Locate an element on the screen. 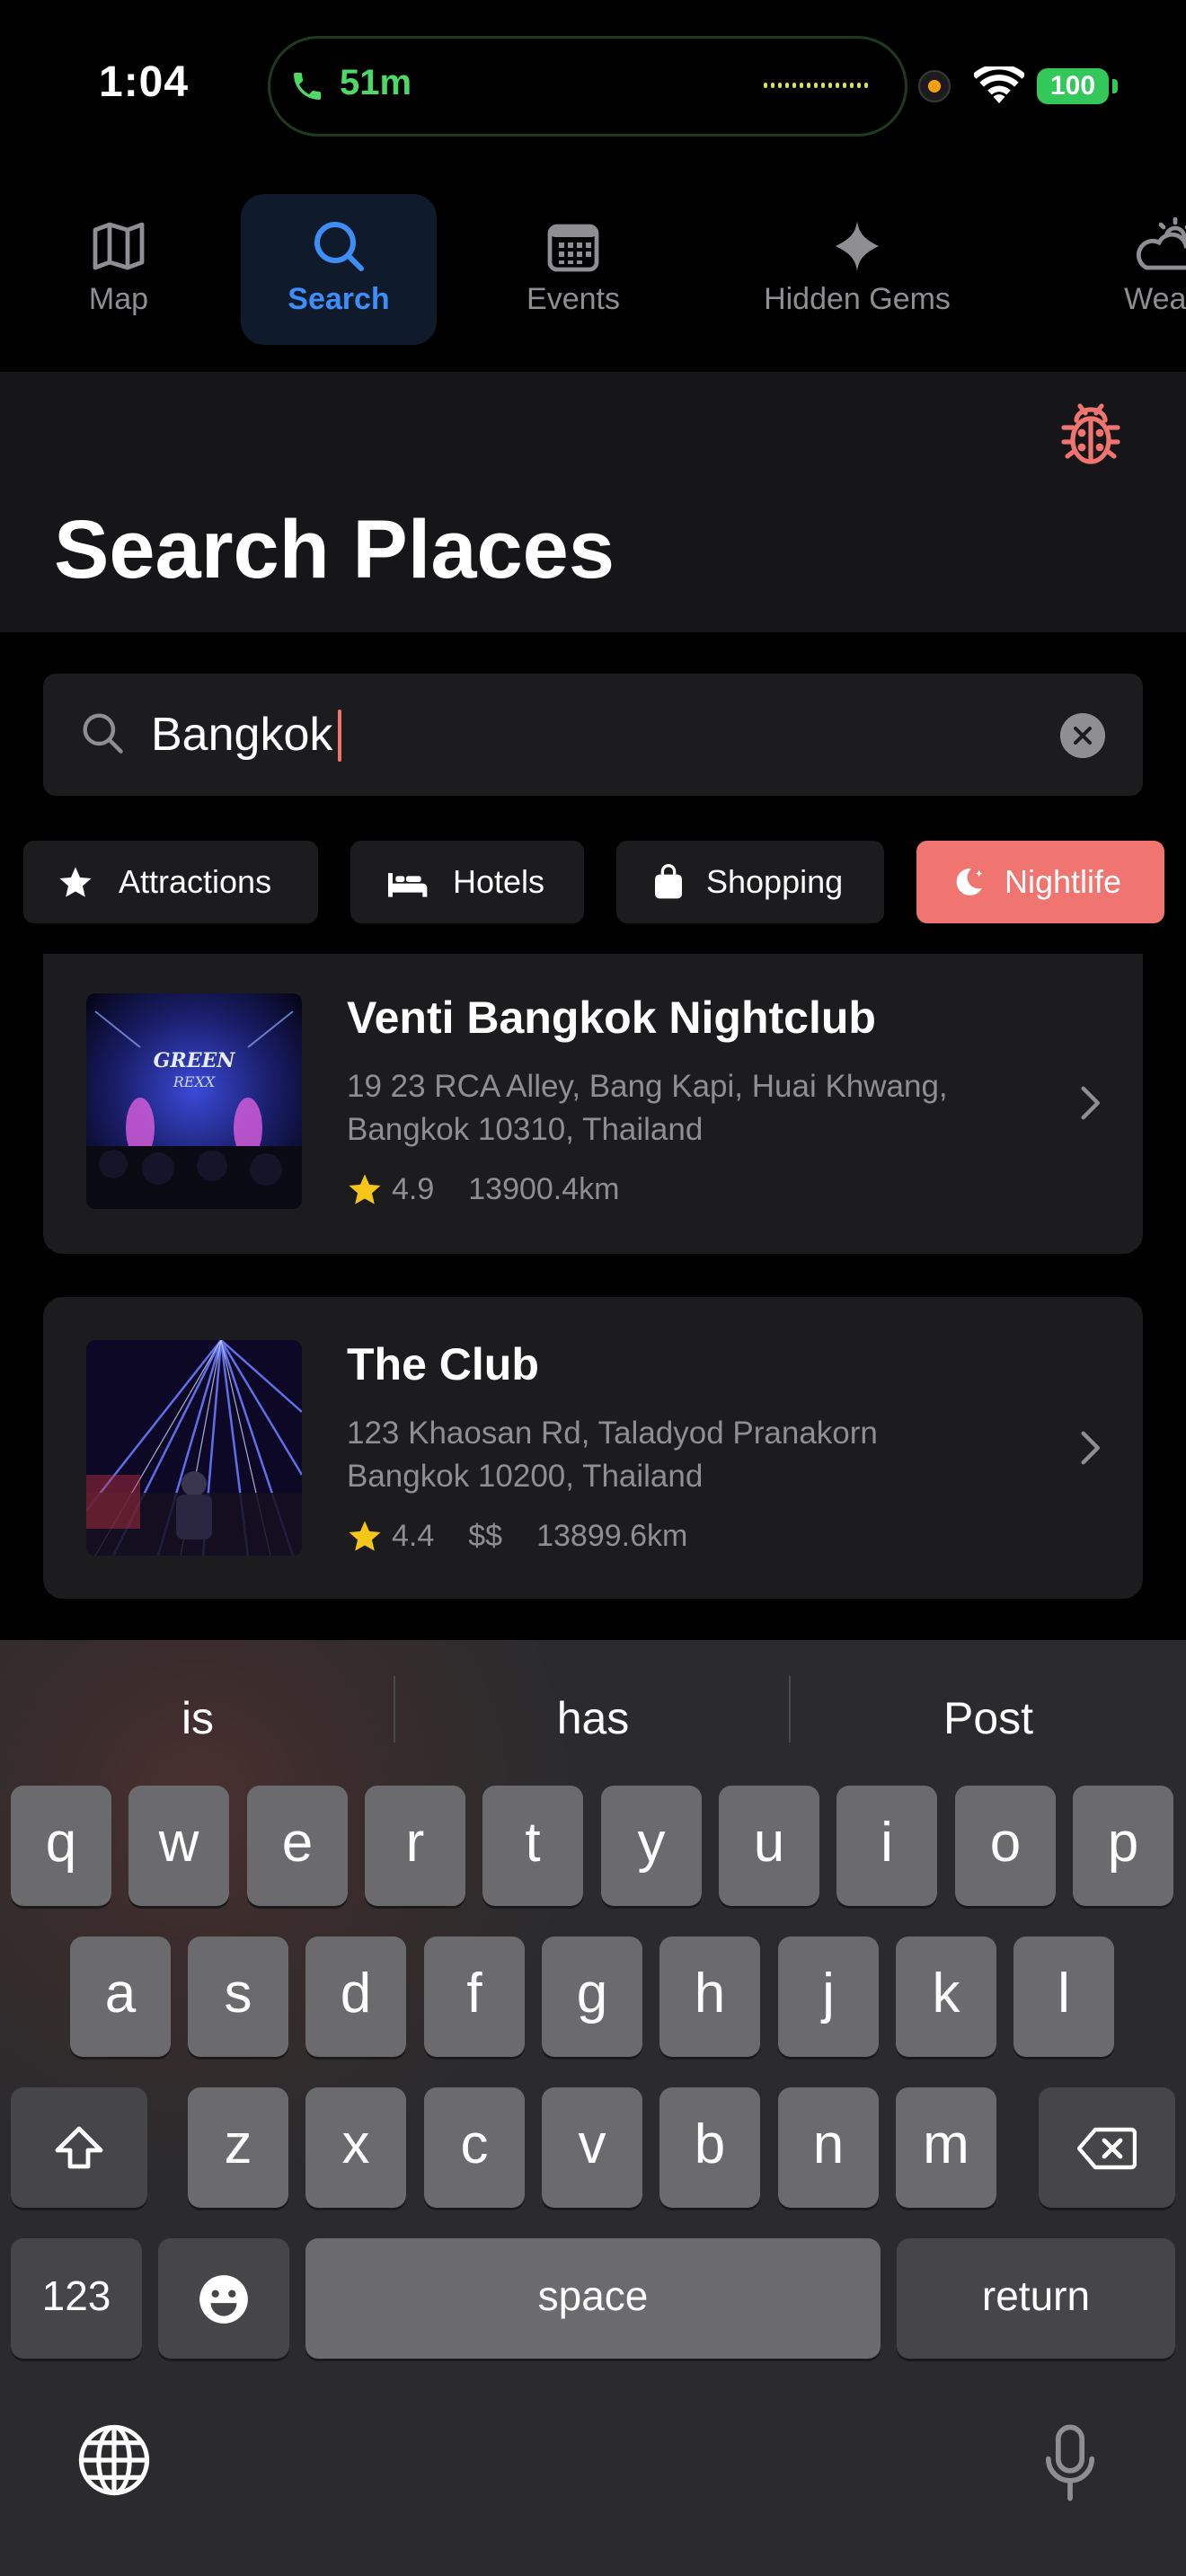  place-distance: 13900.4km is located at coordinates (544, 1188).